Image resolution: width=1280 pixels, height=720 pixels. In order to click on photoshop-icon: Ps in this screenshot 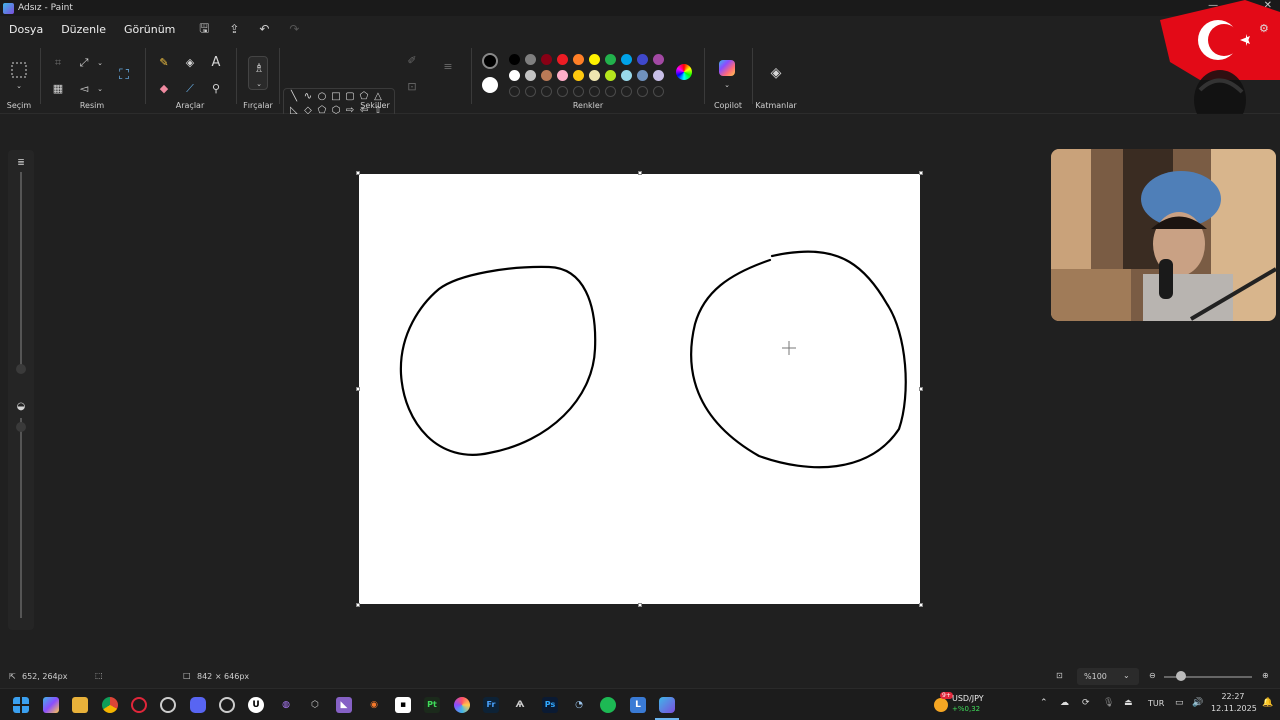, I will do `click(550, 705)`.